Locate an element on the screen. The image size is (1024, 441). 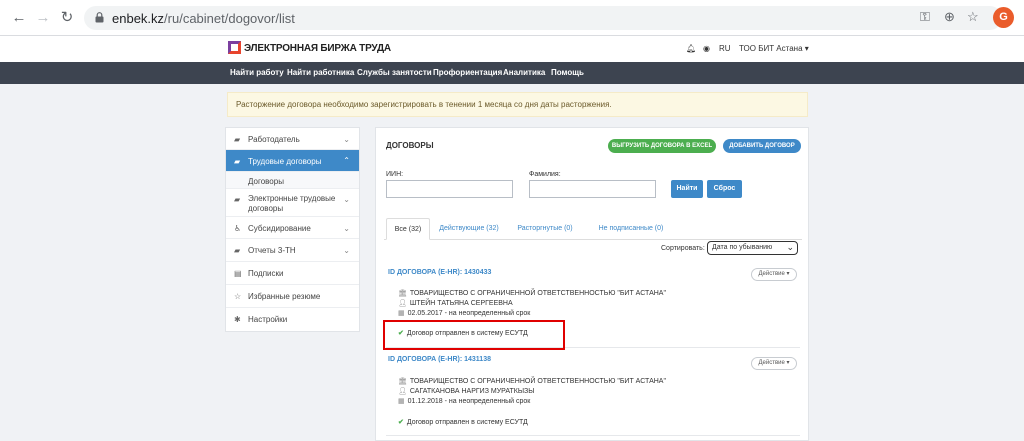
profile-avatar: G is located at coordinates (1003, 17).